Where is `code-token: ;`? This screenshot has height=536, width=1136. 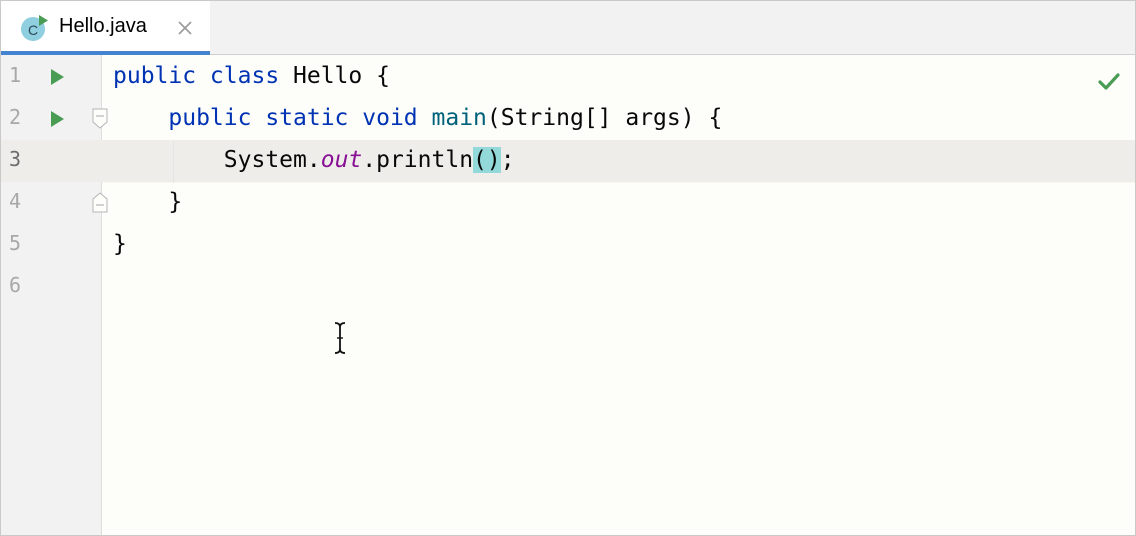 code-token: ; is located at coordinates (507, 160).